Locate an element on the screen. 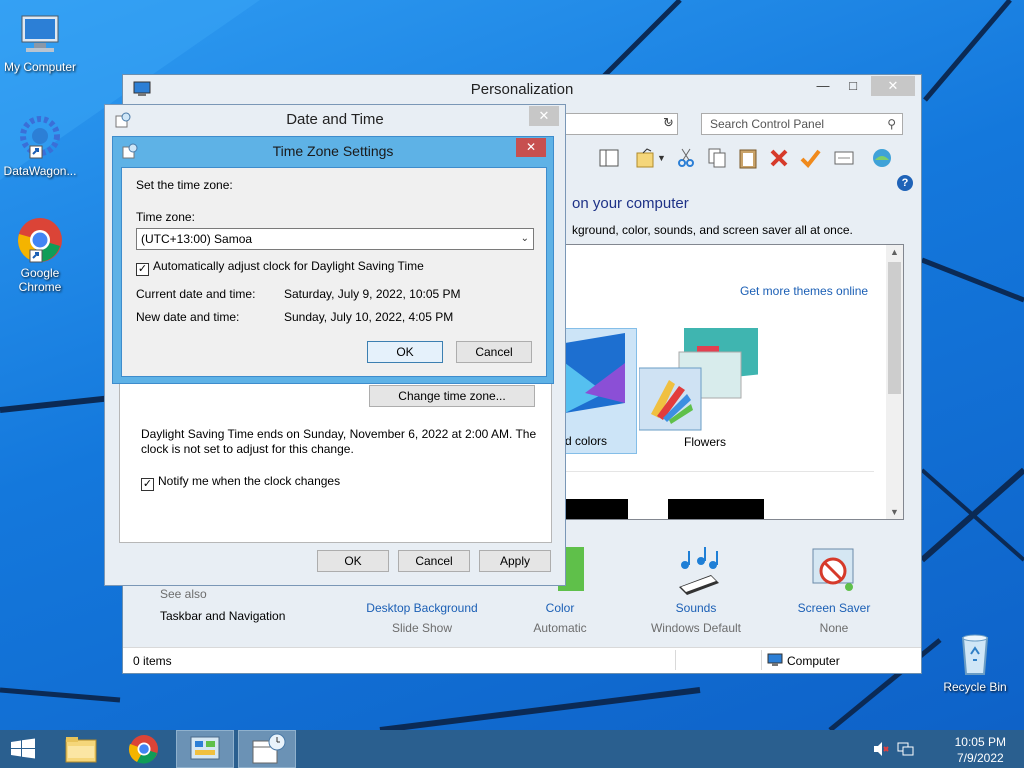 This screenshot has height=768, width=1024. scroll-down-icon: ▼ is located at coordinates (894, 512).